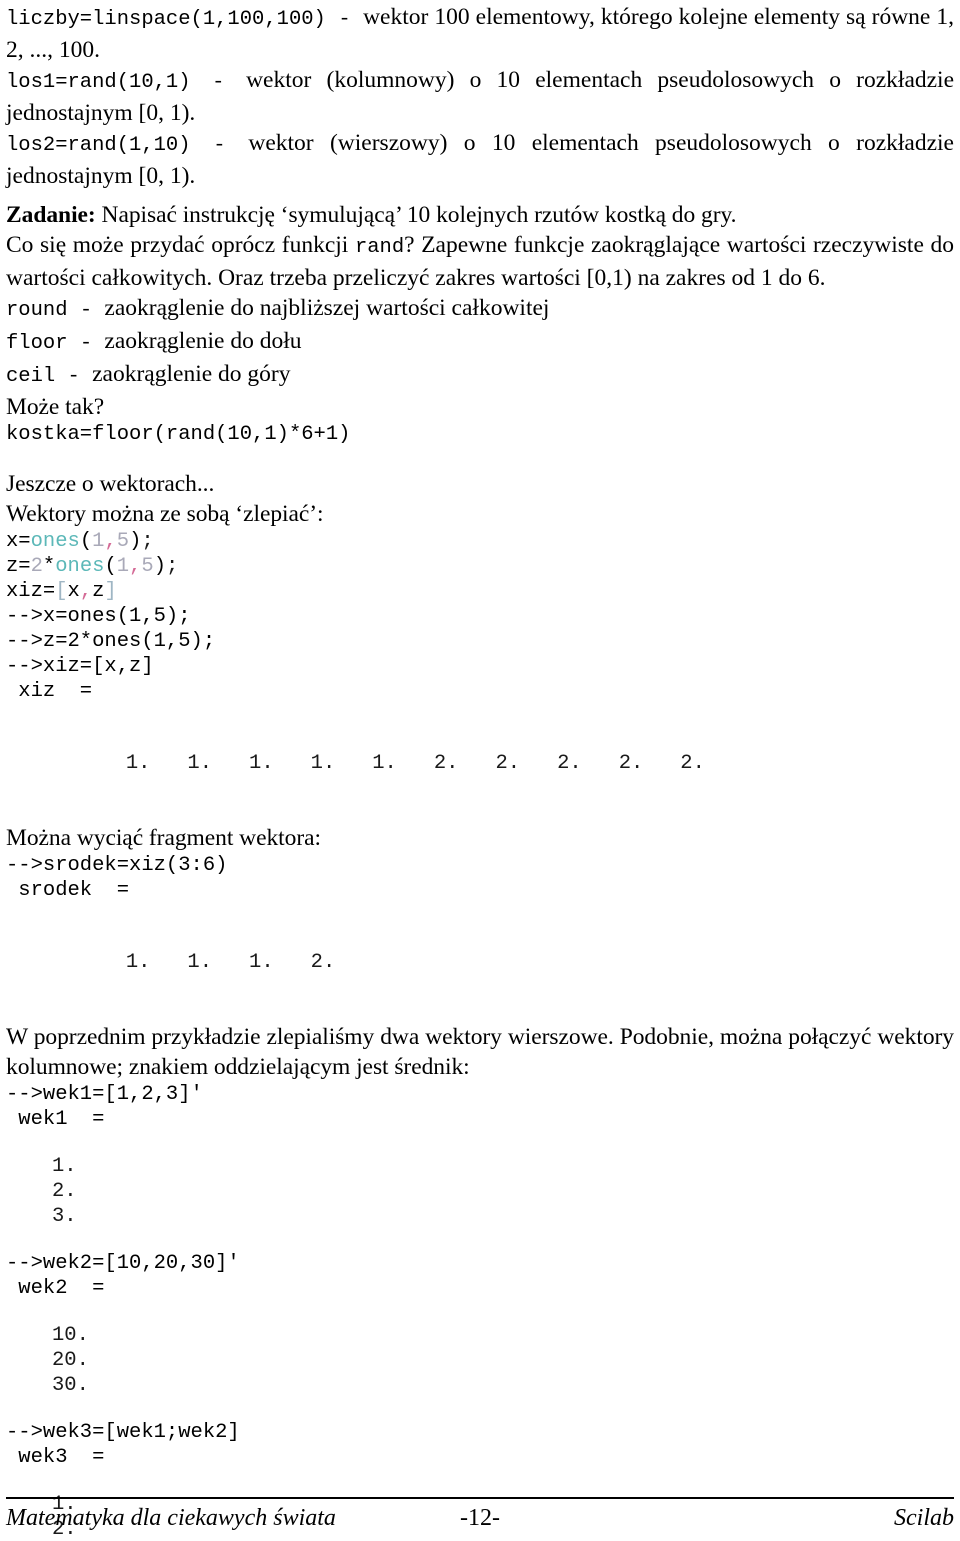  What do you see at coordinates (55, 407) in the screenshot?
I see `maybe-line: Może tak?` at bounding box center [55, 407].